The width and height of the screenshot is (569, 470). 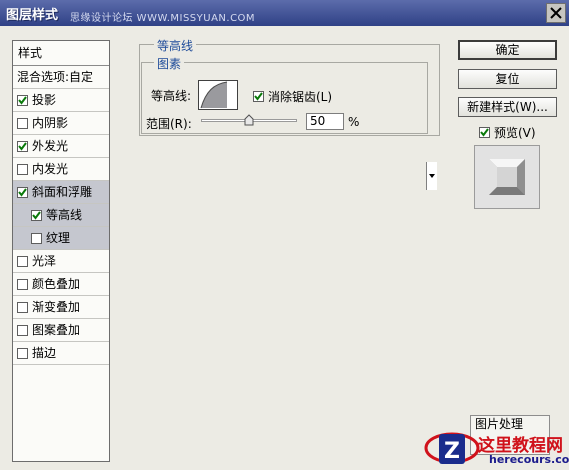 I want to click on preview-checkbox, so click(x=484, y=132).